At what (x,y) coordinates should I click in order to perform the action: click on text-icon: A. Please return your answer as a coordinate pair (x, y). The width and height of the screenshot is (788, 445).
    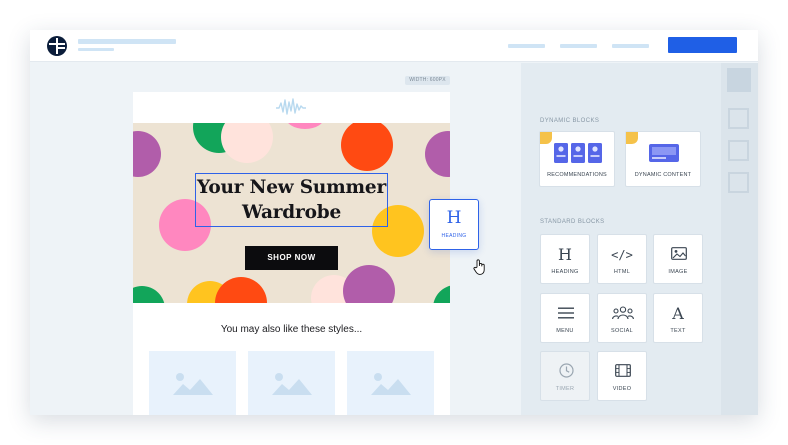
    Looking at the image, I should click on (678, 313).